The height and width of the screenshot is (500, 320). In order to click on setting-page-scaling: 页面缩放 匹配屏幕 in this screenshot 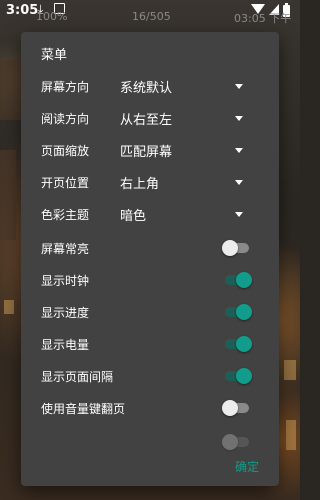, I will do `click(150, 150)`.